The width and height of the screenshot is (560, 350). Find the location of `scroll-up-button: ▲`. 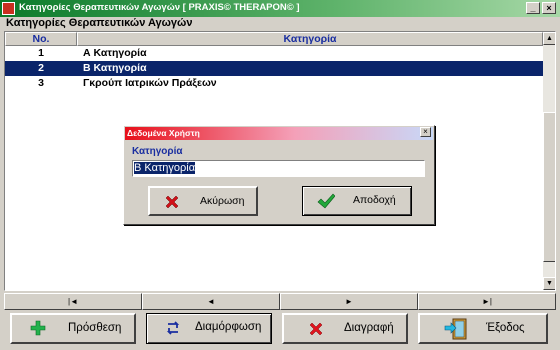

scroll-up-button: ▲ is located at coordinates (549, 38).